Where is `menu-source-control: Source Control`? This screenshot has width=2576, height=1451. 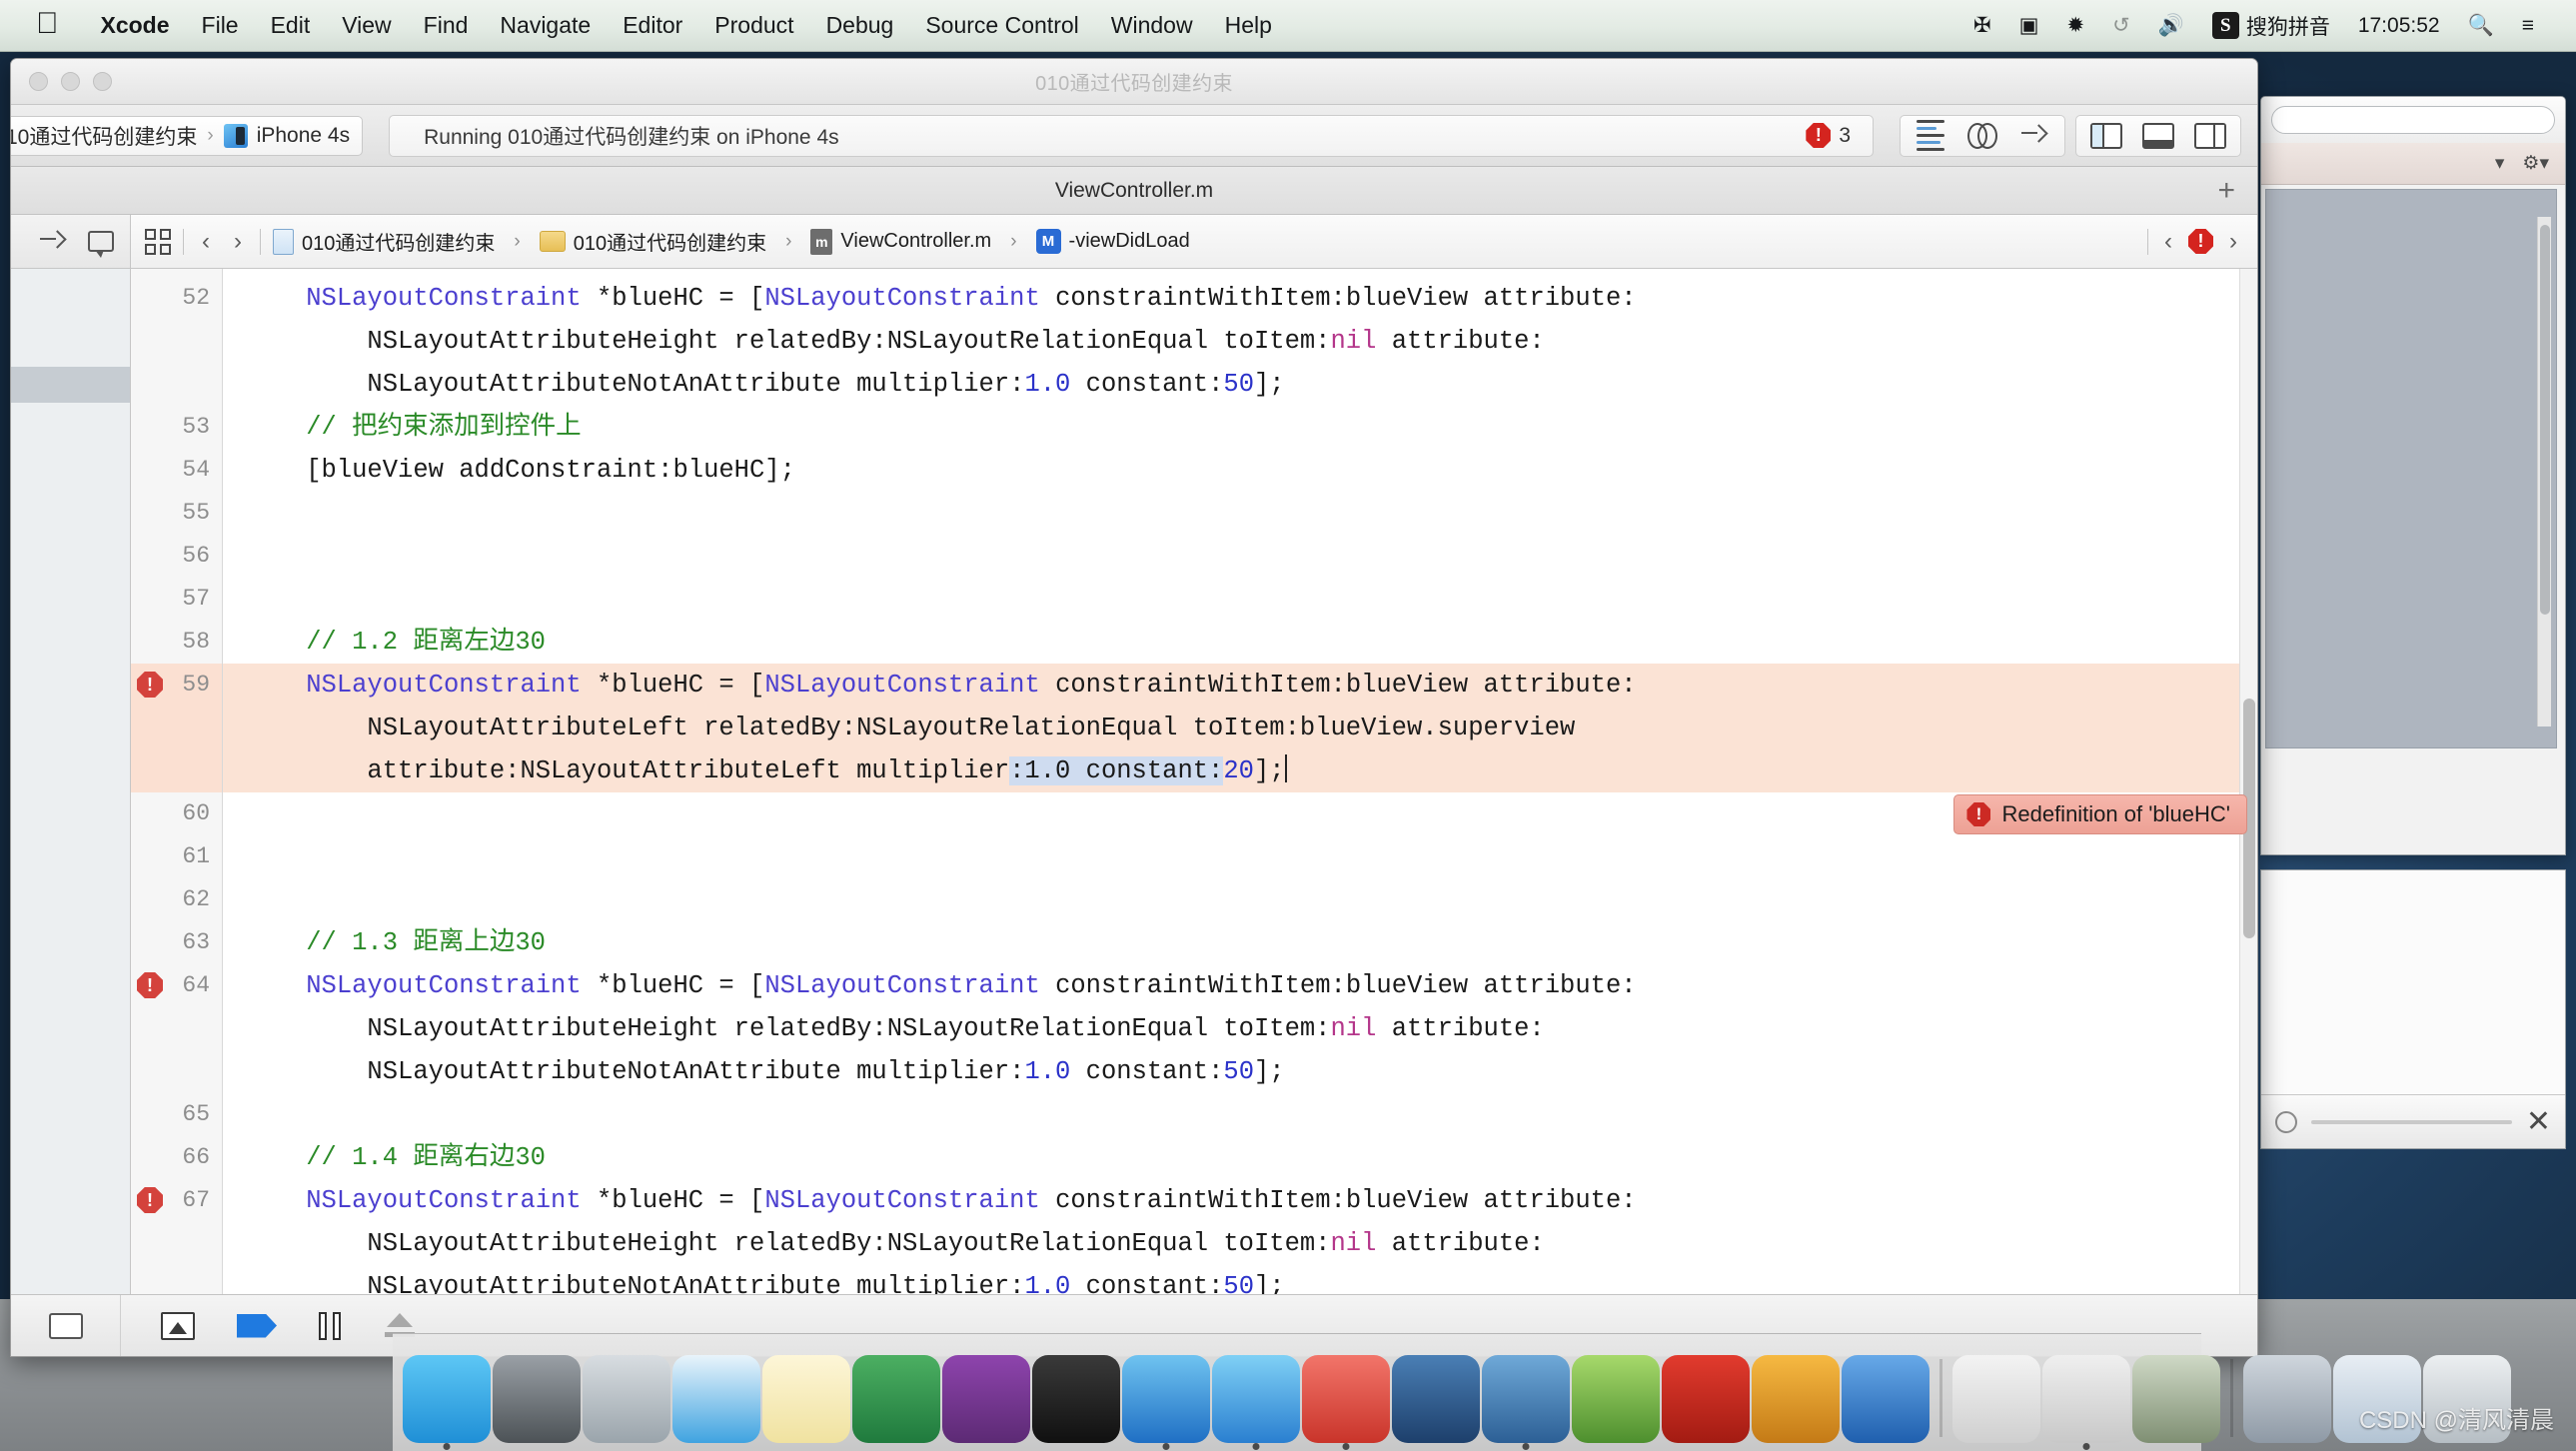 menu-source-control: Source Control is located at coordinates (1001, 25).